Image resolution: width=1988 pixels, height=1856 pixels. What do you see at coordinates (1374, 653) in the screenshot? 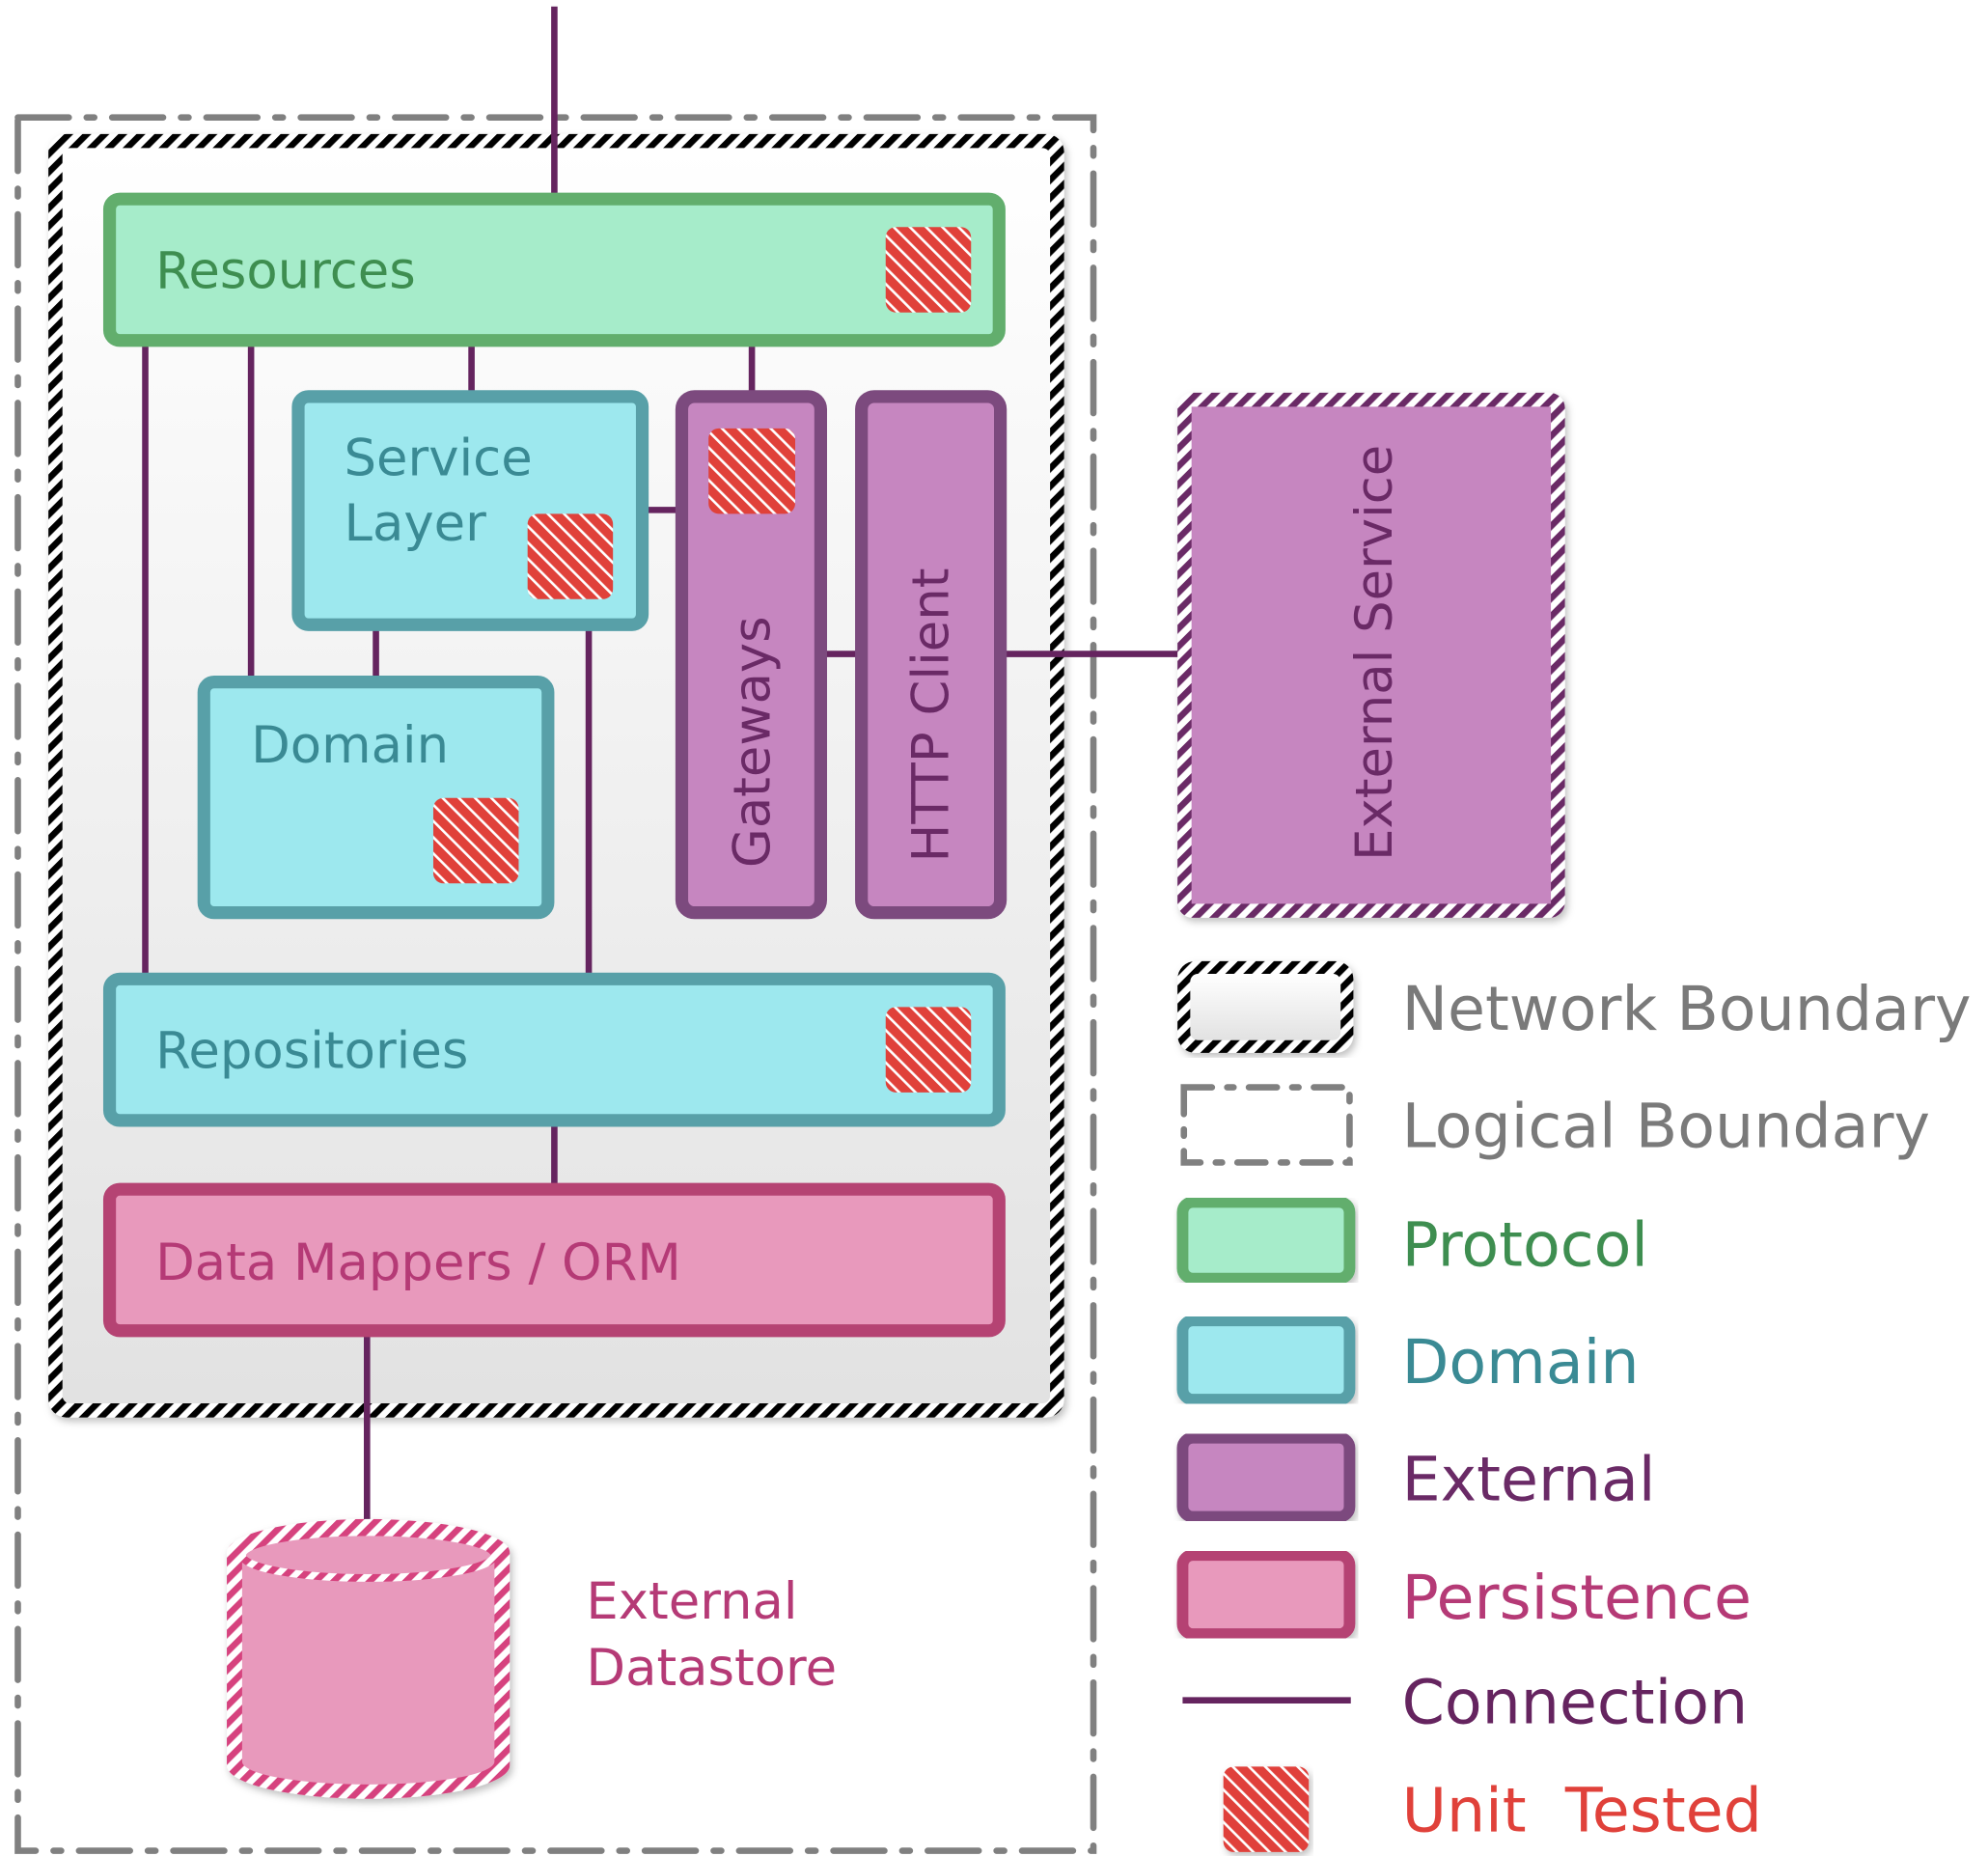
I see `external-service-label: External Service` at bounding box center [1374, 653].